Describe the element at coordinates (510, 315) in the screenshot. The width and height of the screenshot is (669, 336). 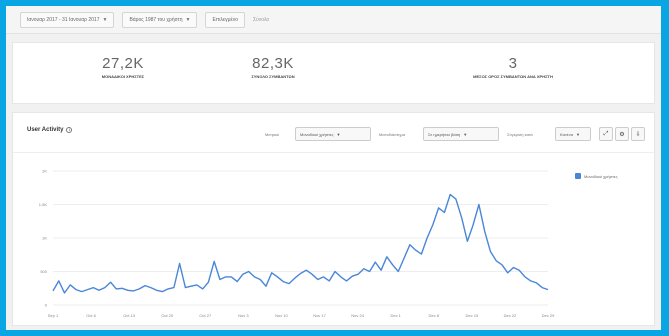
I see `x-tick-label: Dec 22` at that location.